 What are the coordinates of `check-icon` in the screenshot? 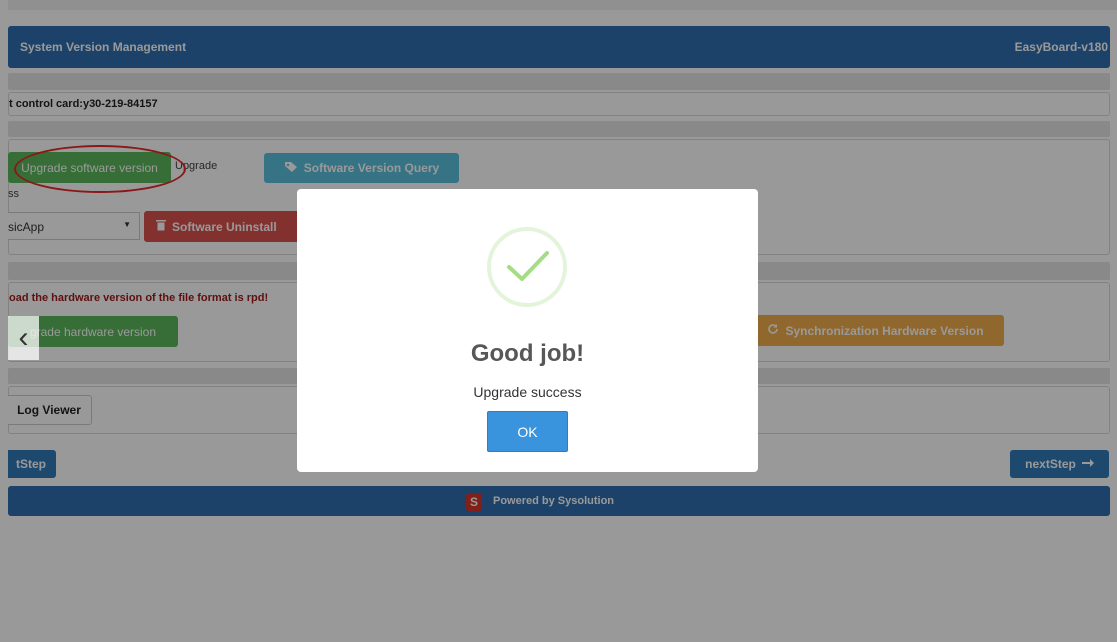 It's located at (528, 266).